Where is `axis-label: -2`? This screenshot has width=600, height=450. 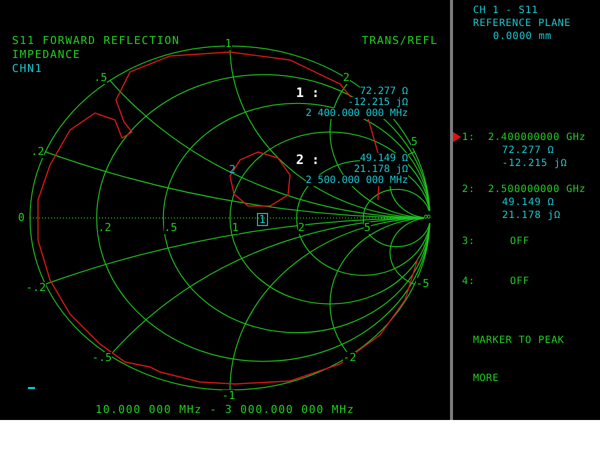 axis-label: -2 is located at coordinates (349, 358).